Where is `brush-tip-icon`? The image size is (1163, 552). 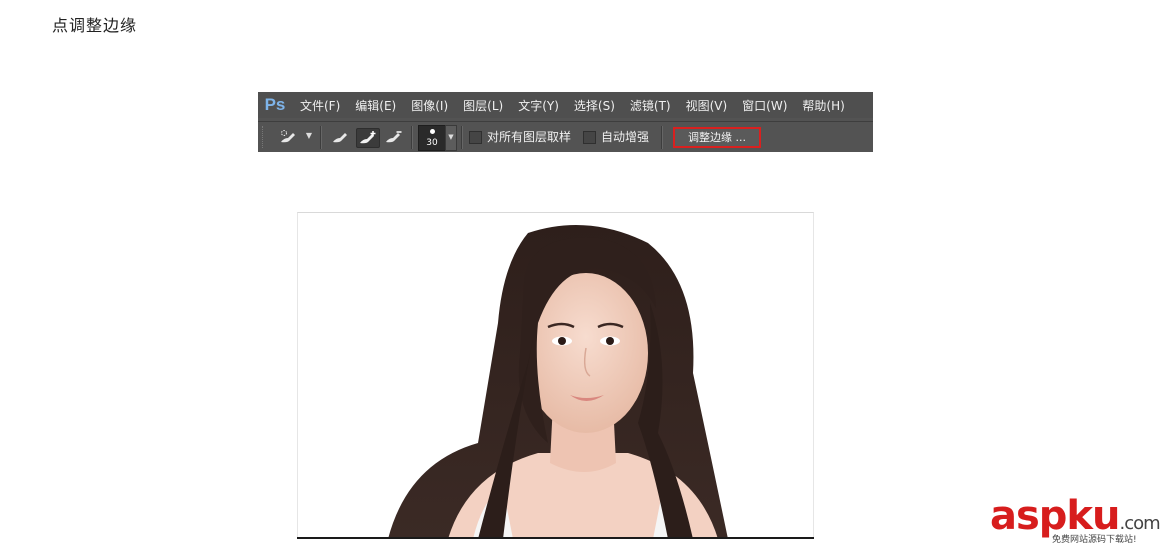 brush-tip-icon is located at coordinates (432, 131).